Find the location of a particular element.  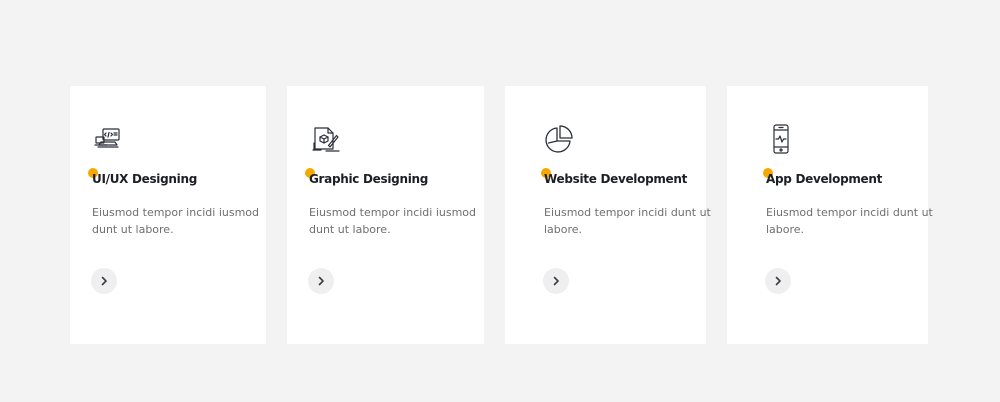

service-title: Website Development is located at coordinates (616, 179).